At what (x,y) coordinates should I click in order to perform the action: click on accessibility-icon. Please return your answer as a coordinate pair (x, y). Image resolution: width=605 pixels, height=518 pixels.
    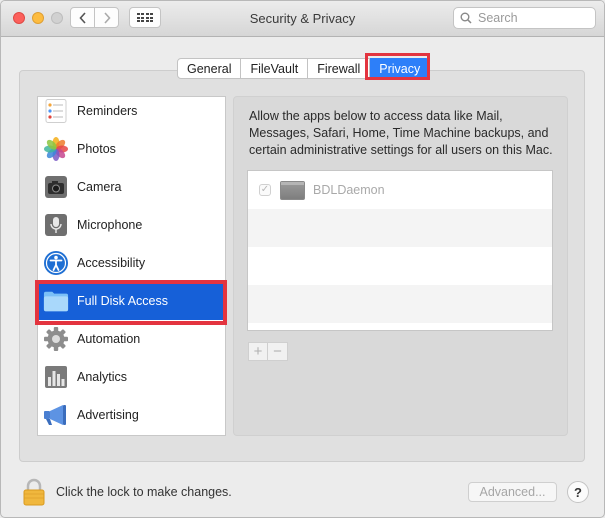
    Looking at the image, I should click on (56, 263).